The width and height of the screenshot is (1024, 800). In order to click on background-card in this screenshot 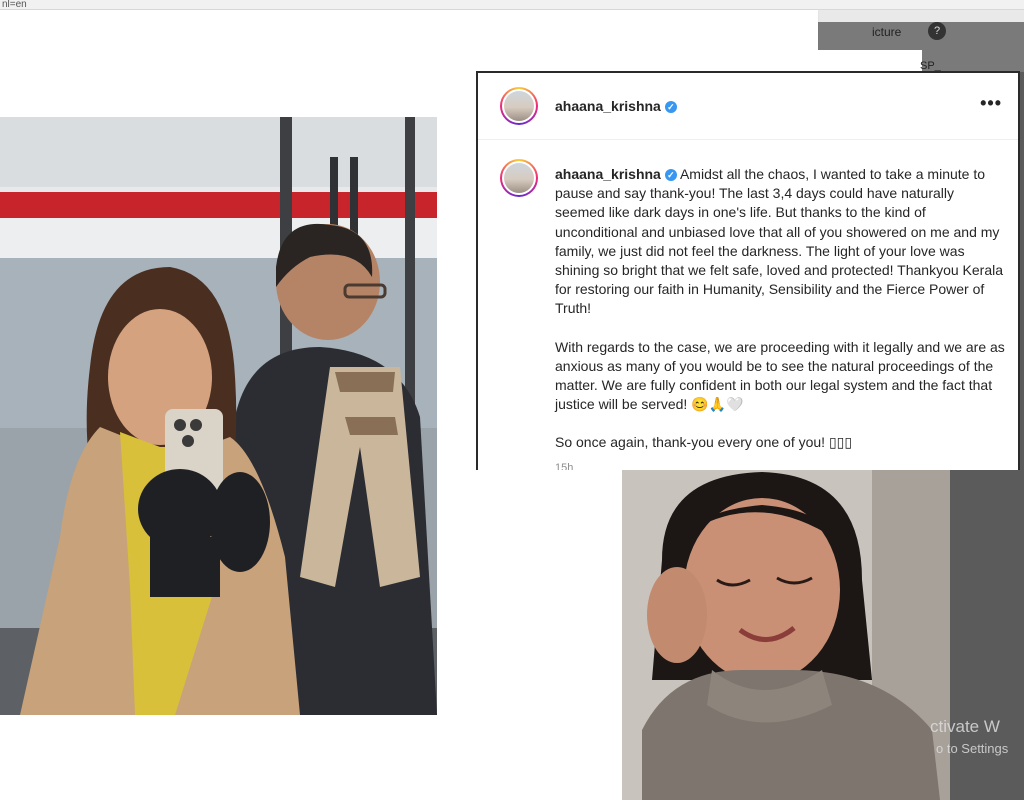, I will do `click(409, 30)`.